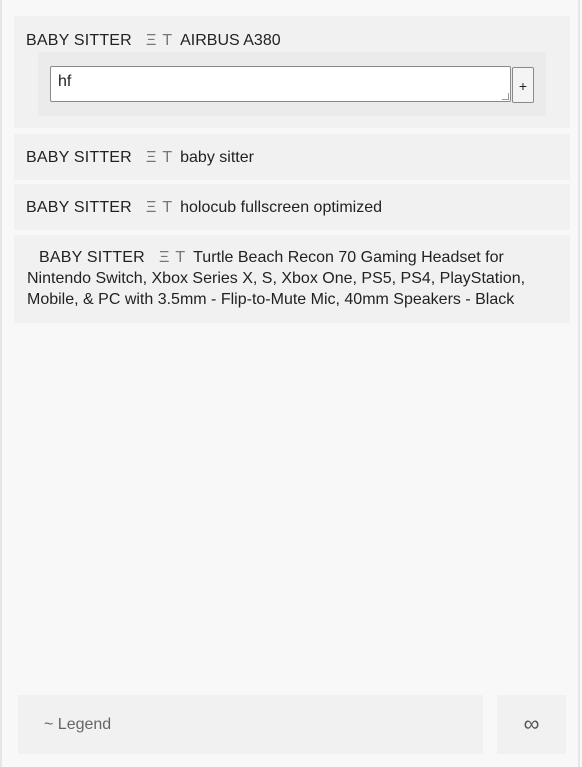 The height and width of the screenshot is (767, 582). I want to click on entry-line: BABY SITTER Ξ T AIRBUS A380, so click(159, 40).